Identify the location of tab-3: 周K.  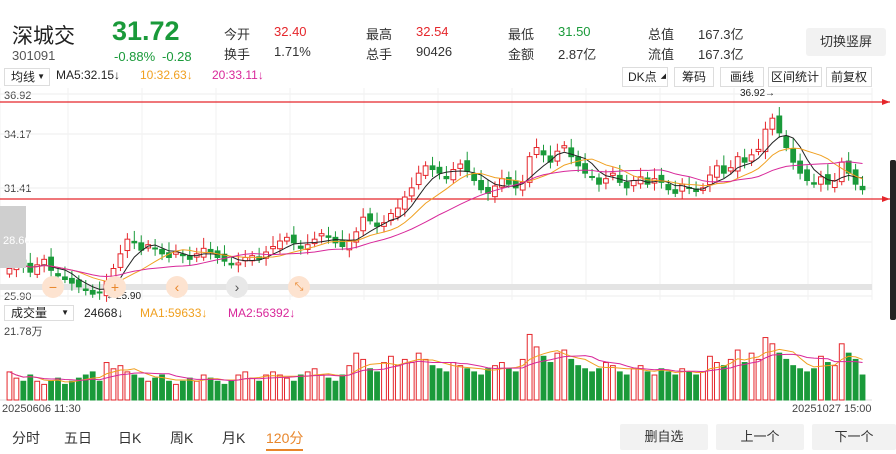
(181, 438).